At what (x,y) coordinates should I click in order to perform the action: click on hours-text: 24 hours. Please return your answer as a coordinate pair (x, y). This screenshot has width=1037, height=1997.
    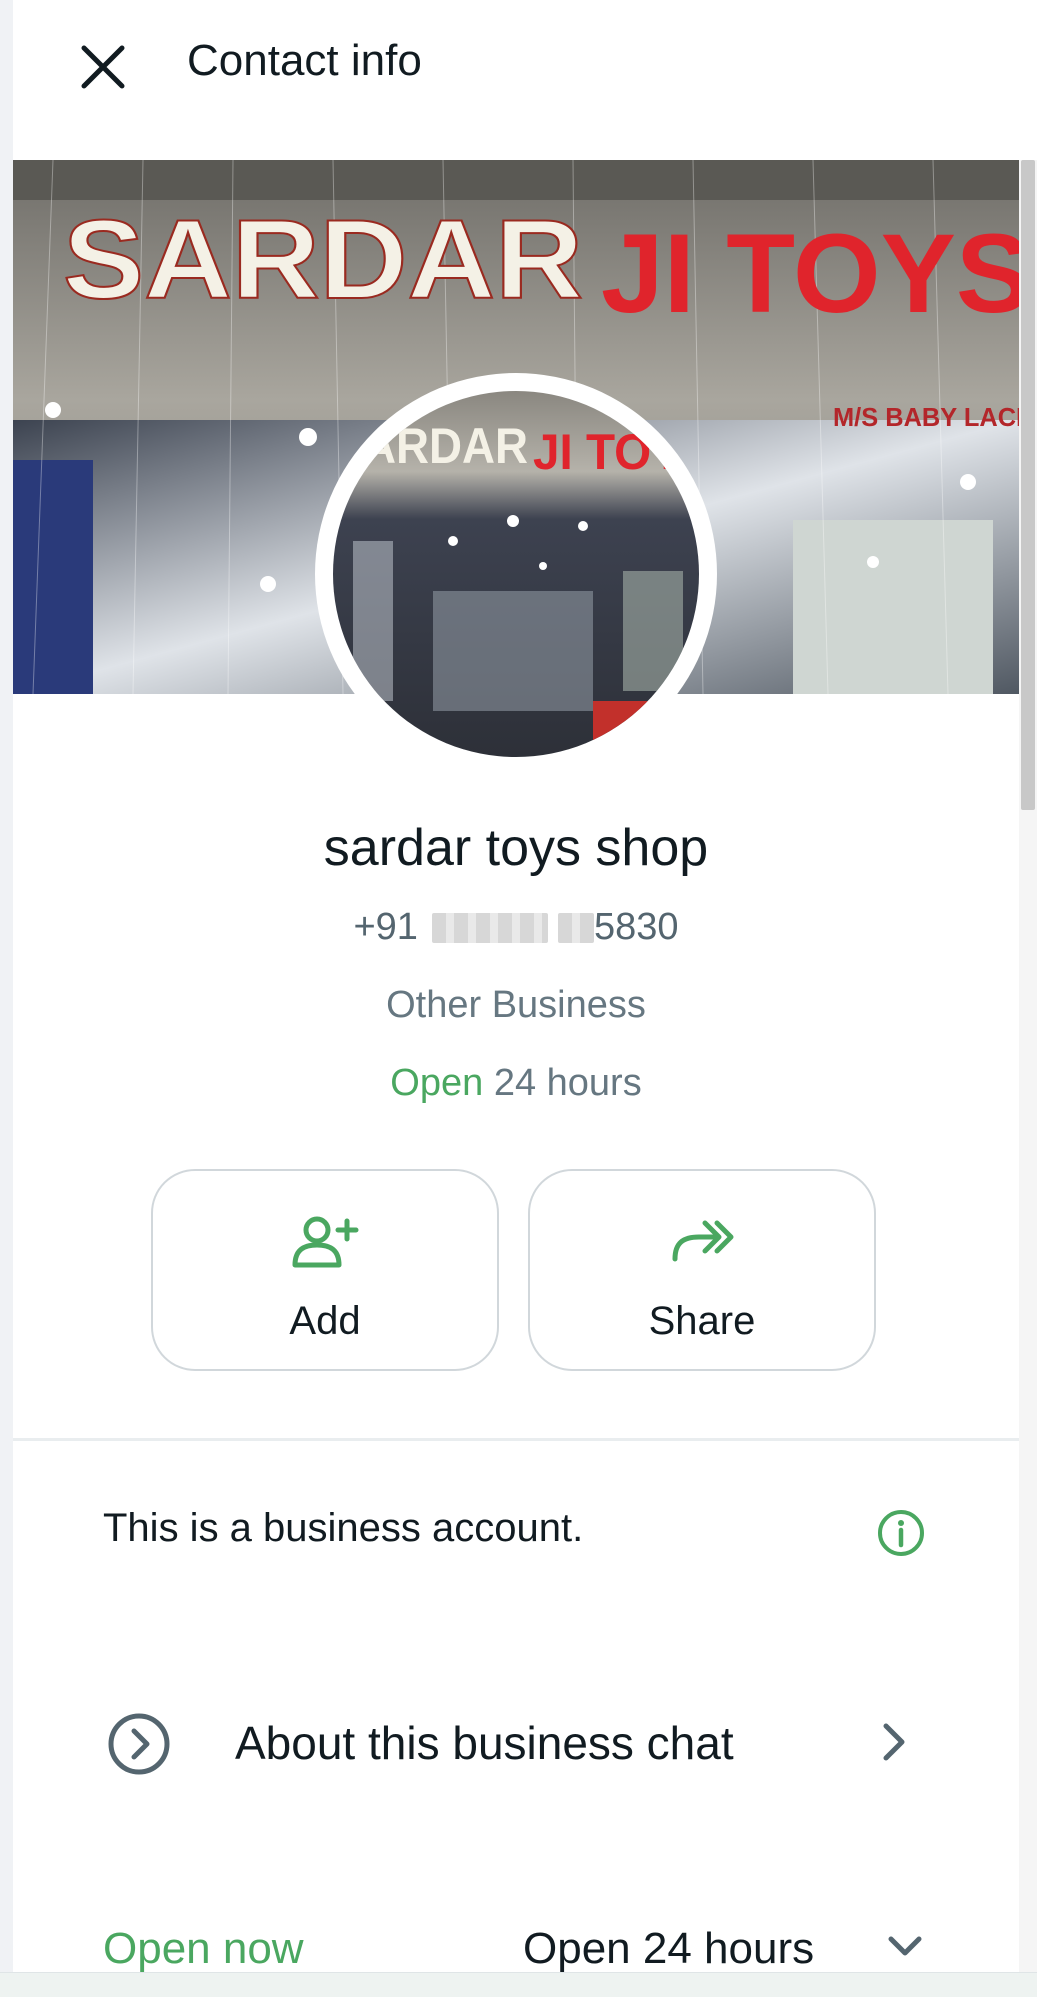
    Looking at the image, I should click on (567, 1083).